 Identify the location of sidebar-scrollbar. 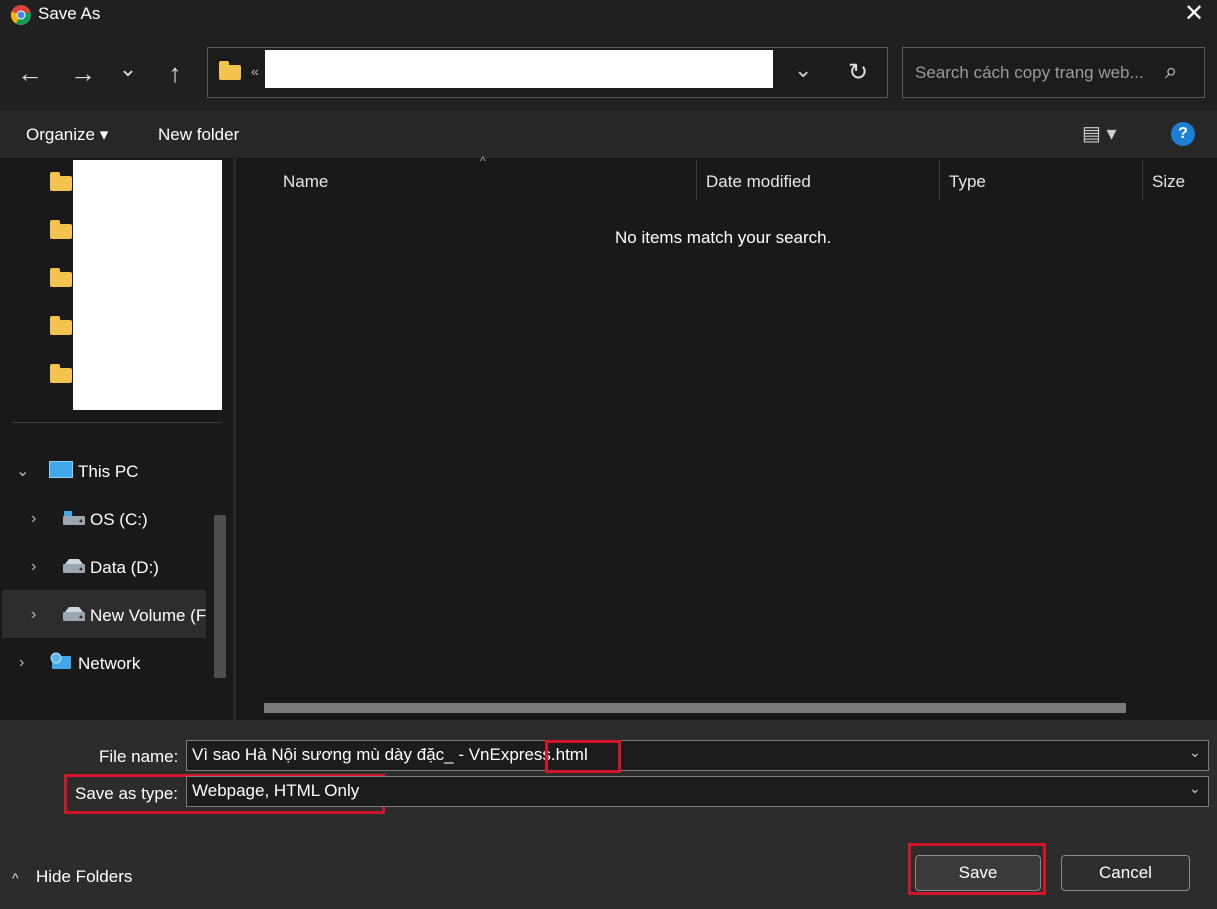
(220, 596).